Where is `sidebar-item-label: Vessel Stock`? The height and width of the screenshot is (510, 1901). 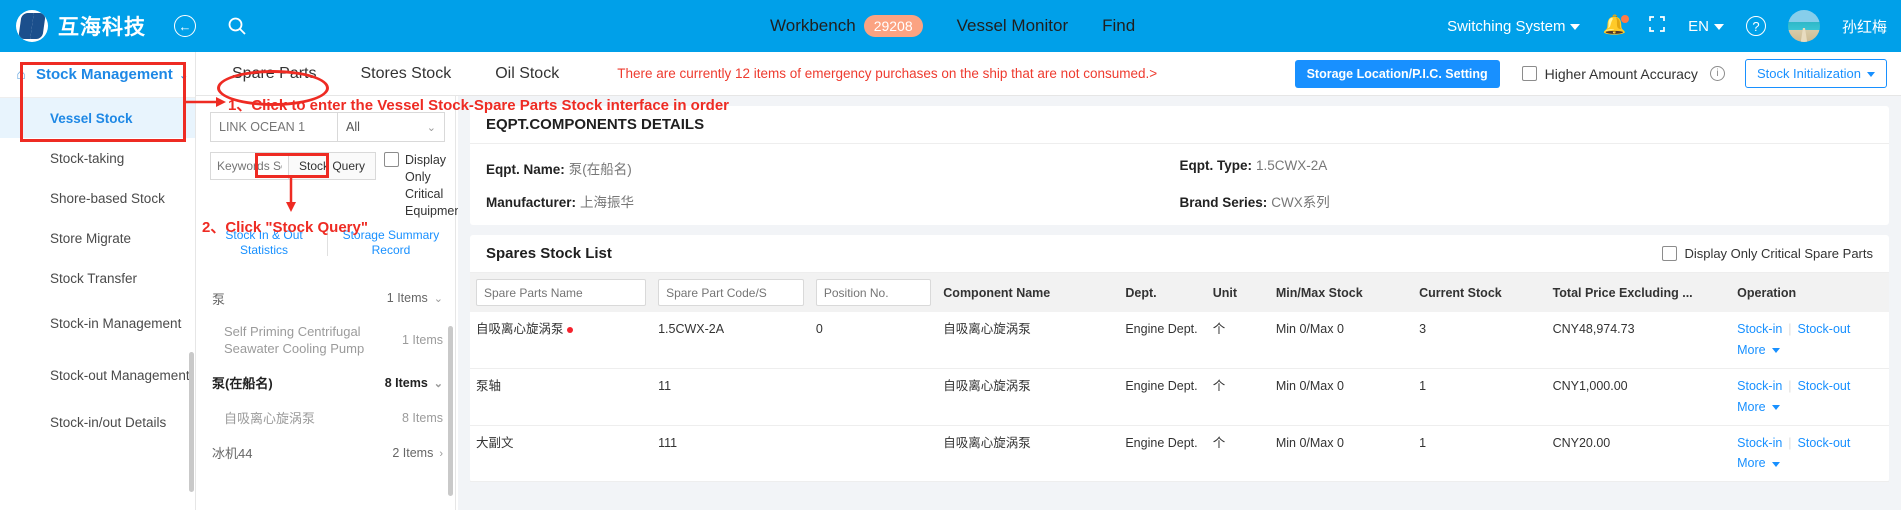 sidebar-item-label: Vessel Stock is located at coordinates (91, 118).